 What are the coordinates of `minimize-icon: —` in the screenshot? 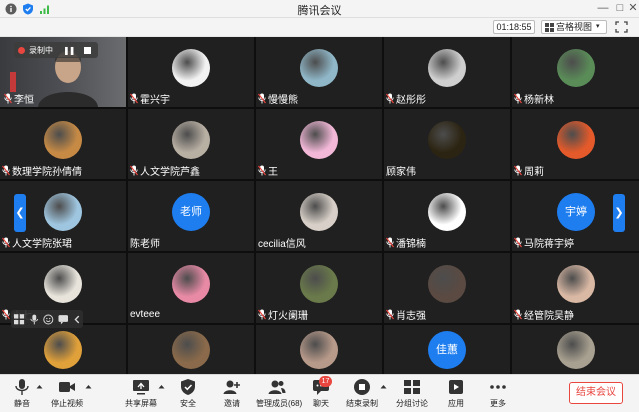 It's located at (603, 8).